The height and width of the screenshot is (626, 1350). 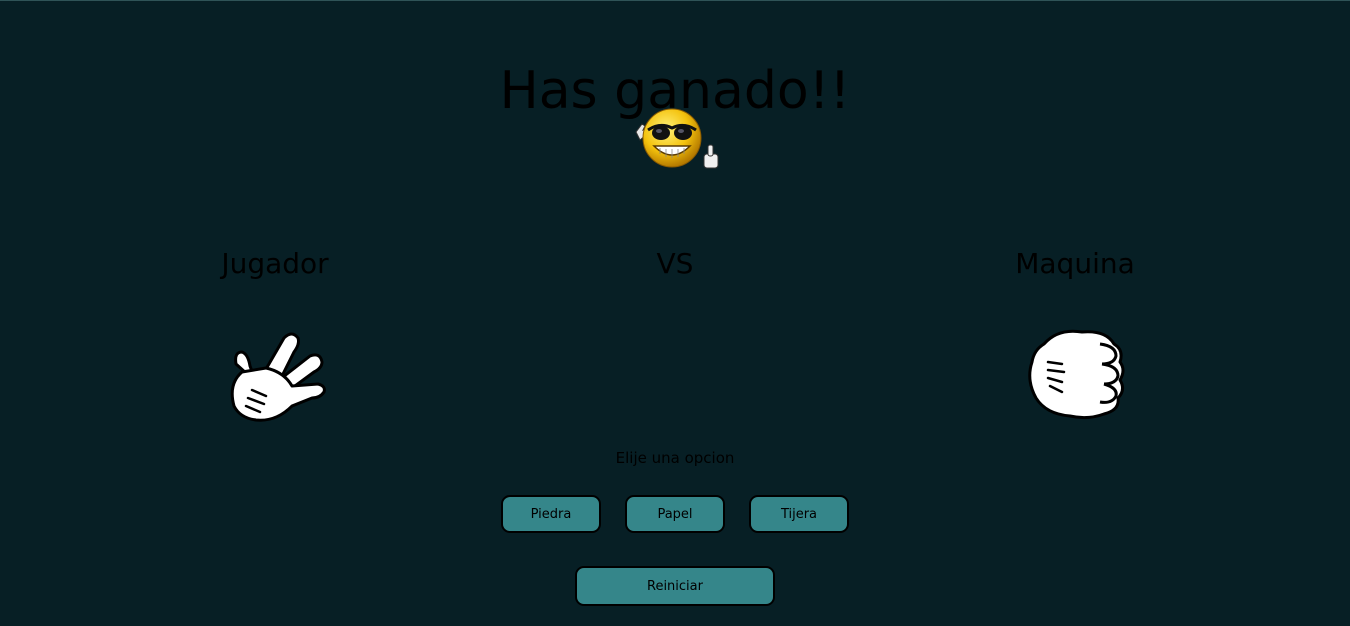 I want to click on vs-label: VS, so click(x=675, y=263).